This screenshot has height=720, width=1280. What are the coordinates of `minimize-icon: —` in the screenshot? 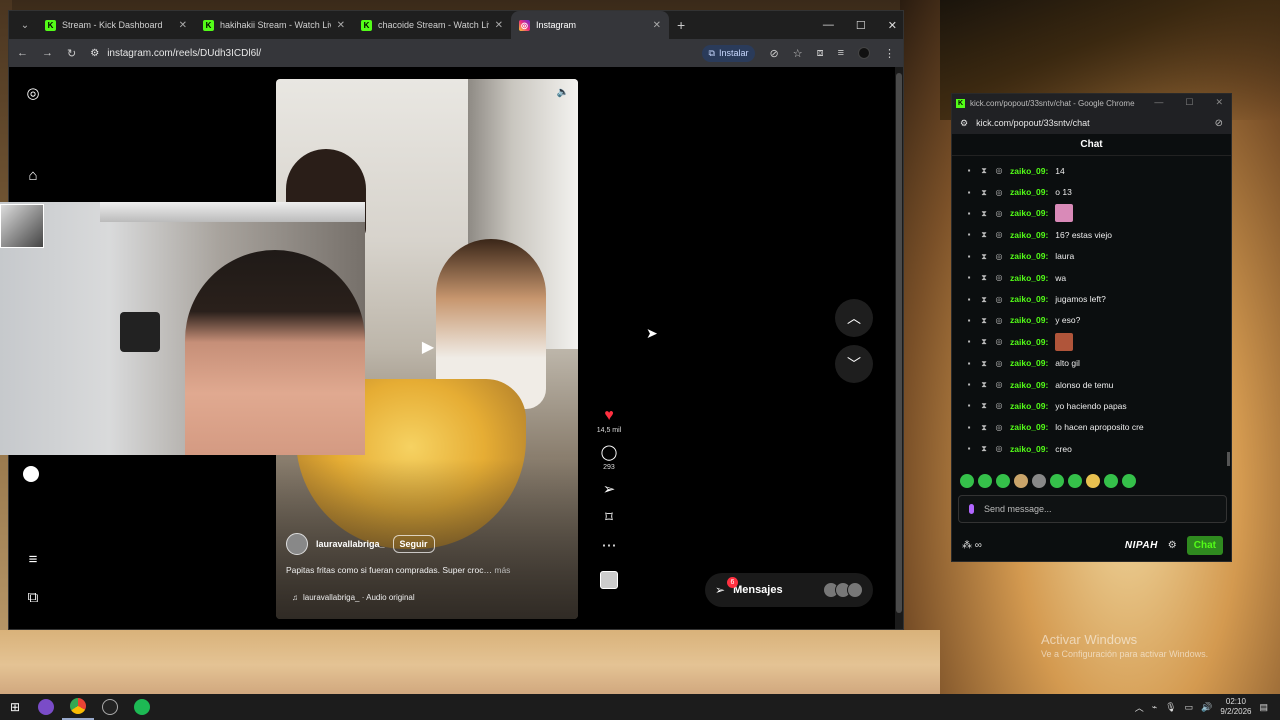 It's located at (1158, 102).